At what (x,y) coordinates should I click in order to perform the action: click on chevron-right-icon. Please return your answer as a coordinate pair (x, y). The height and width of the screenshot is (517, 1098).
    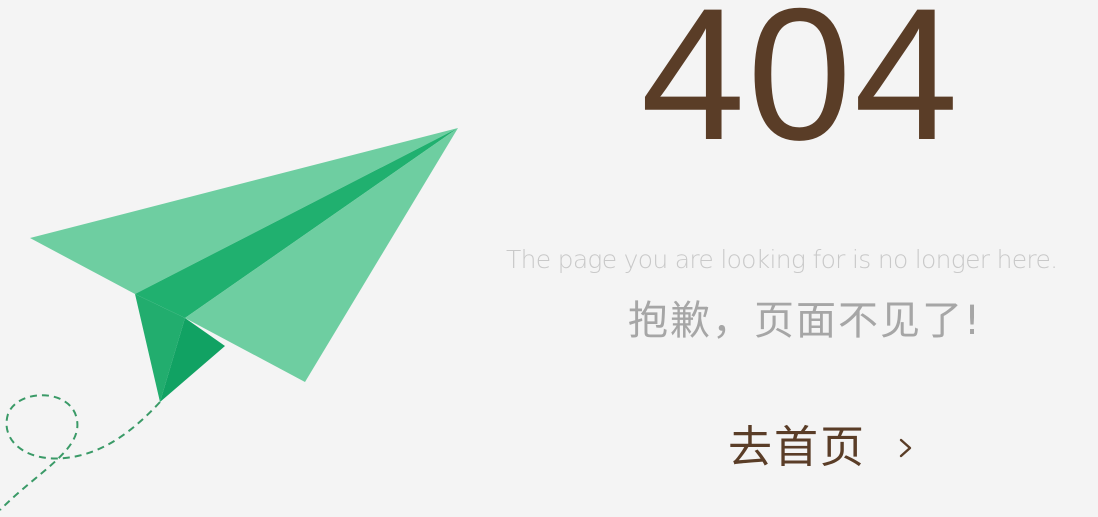
    Looking at the image, I should click on (905, 448).